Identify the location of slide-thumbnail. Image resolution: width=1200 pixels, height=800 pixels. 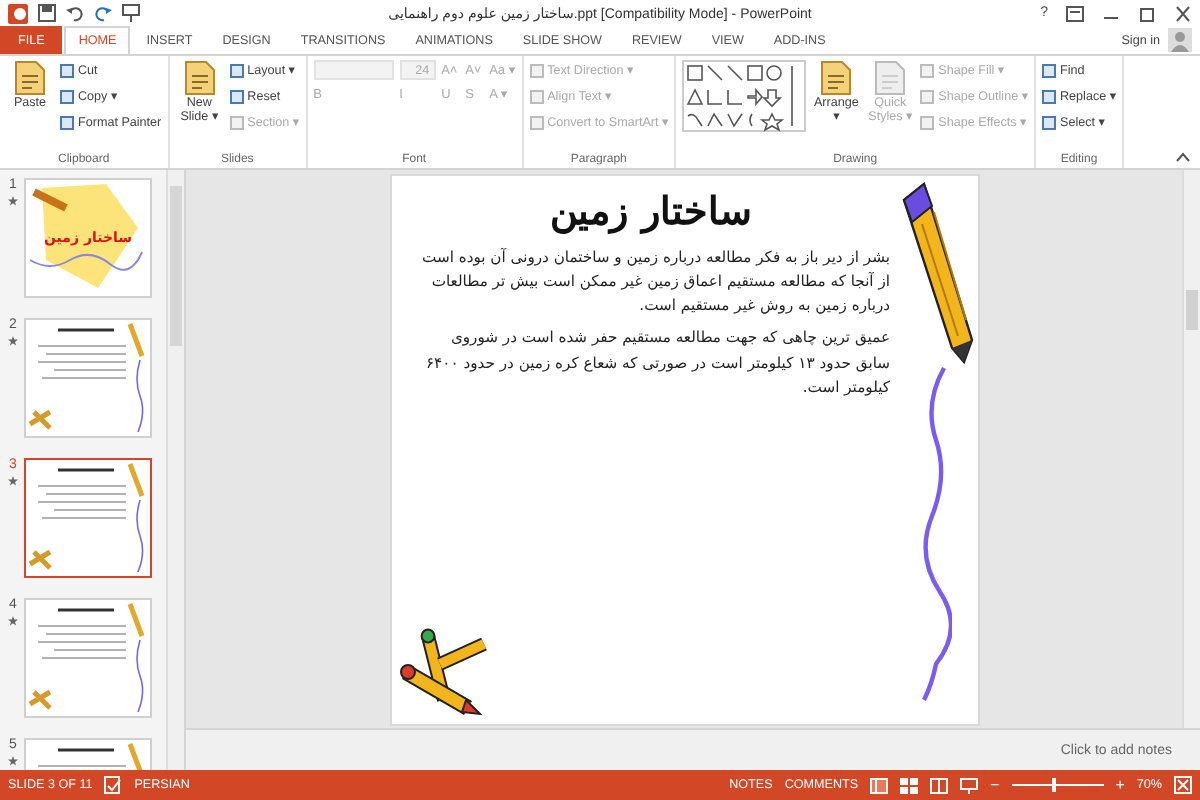
(88, 518).